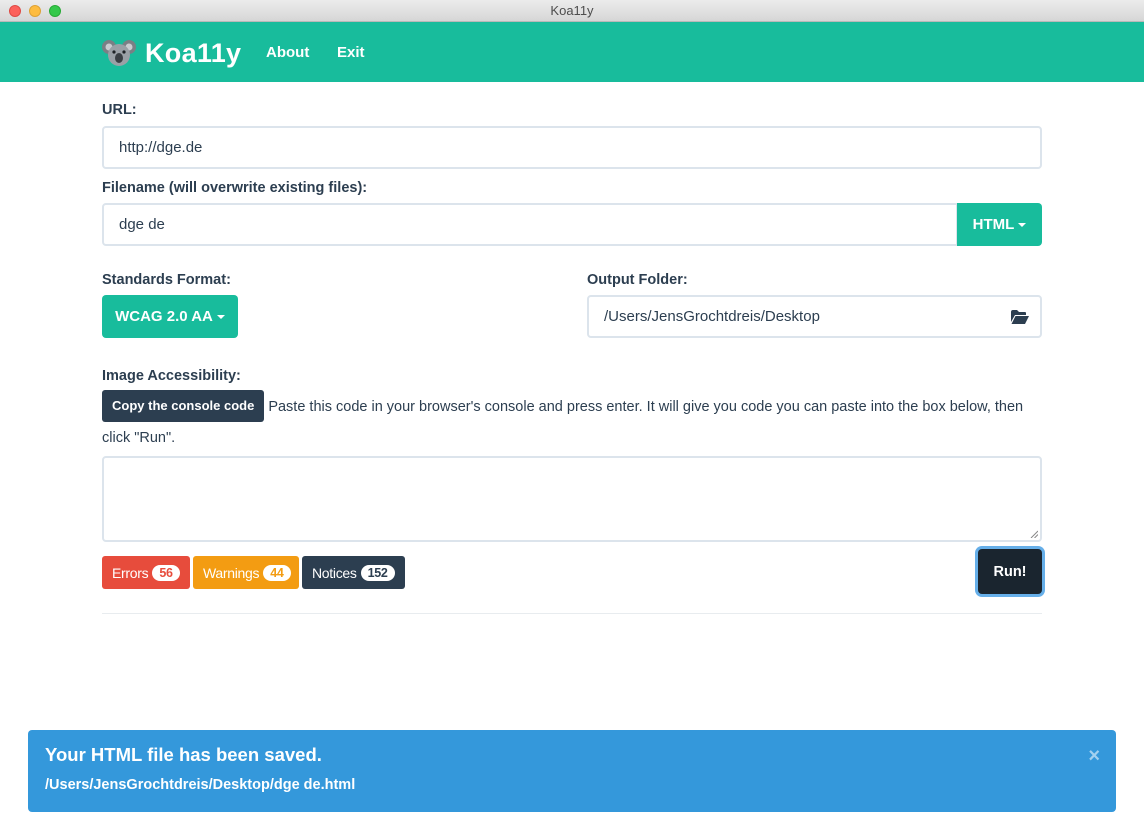 This screenshot has height=833, width=1144. What do you see at coordinates (572, 613) in the screenshot?
I see `divider` at bounding box center [572, 613].